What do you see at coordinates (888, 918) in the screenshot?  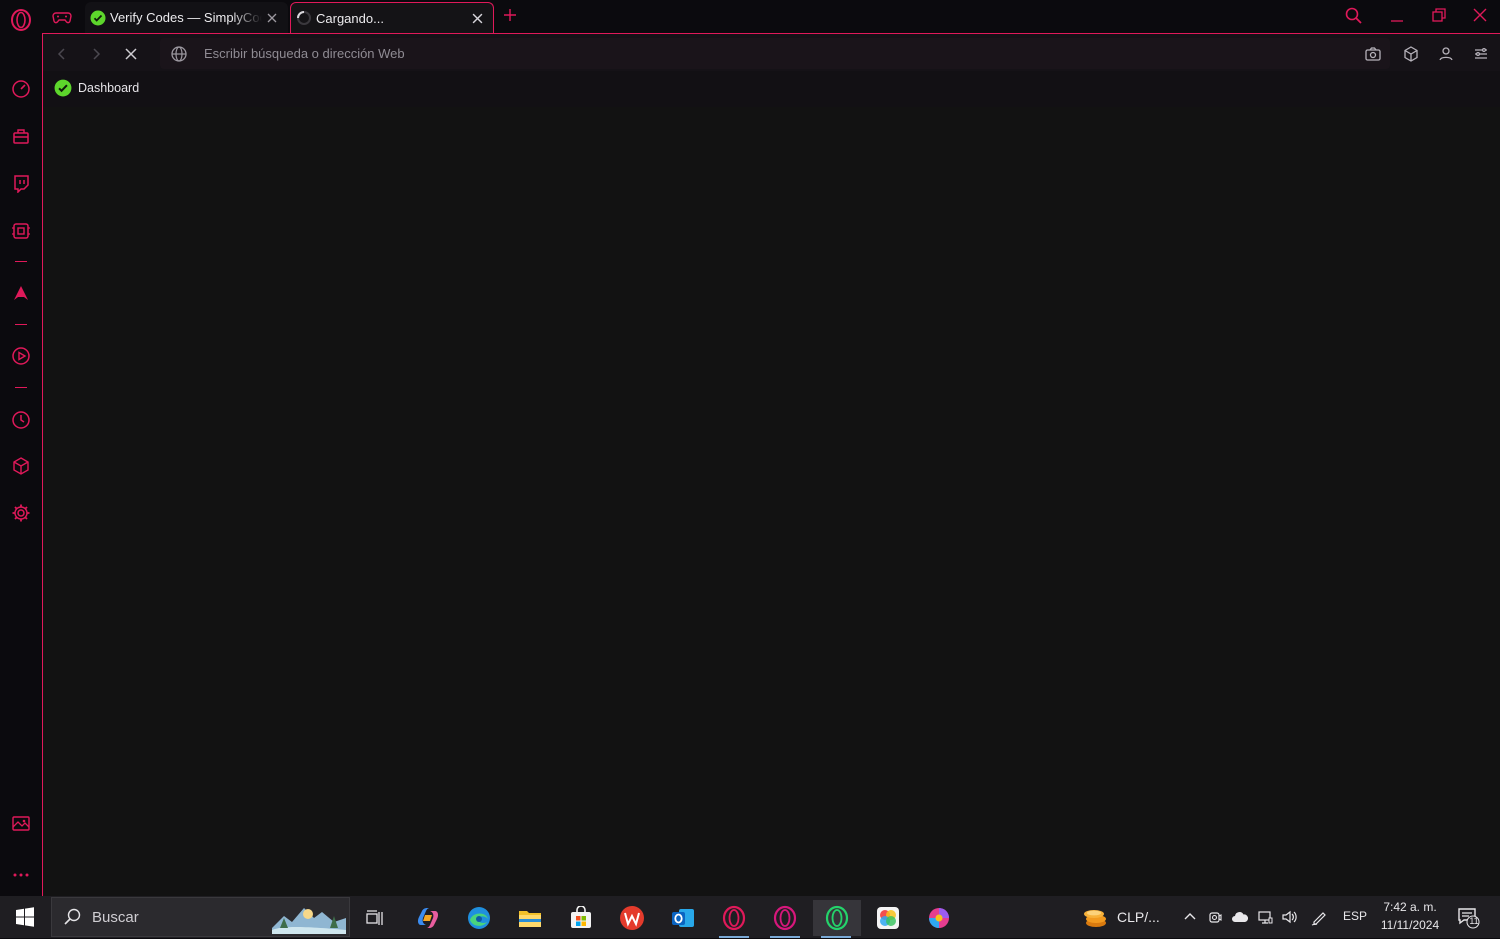 I see `photos-app-icon` at bounding box center [888, 918].